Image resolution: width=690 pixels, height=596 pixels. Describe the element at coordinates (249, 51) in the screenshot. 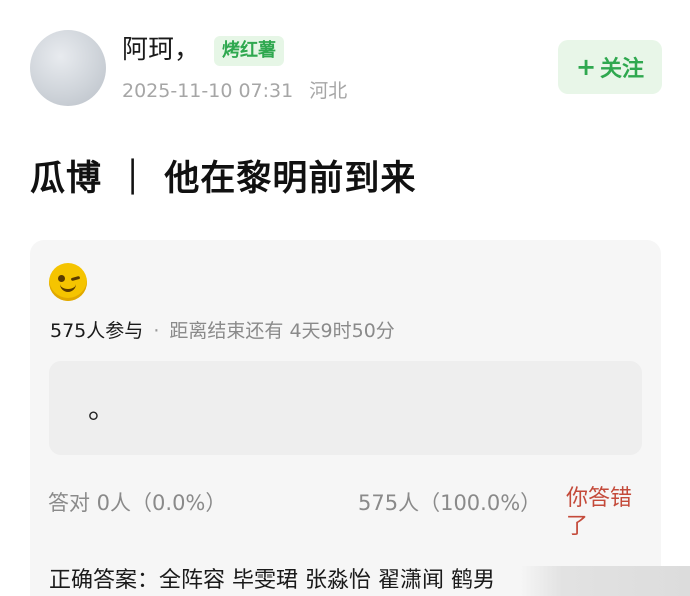

I see `user-tag-badge: 烤红薯` at that location.